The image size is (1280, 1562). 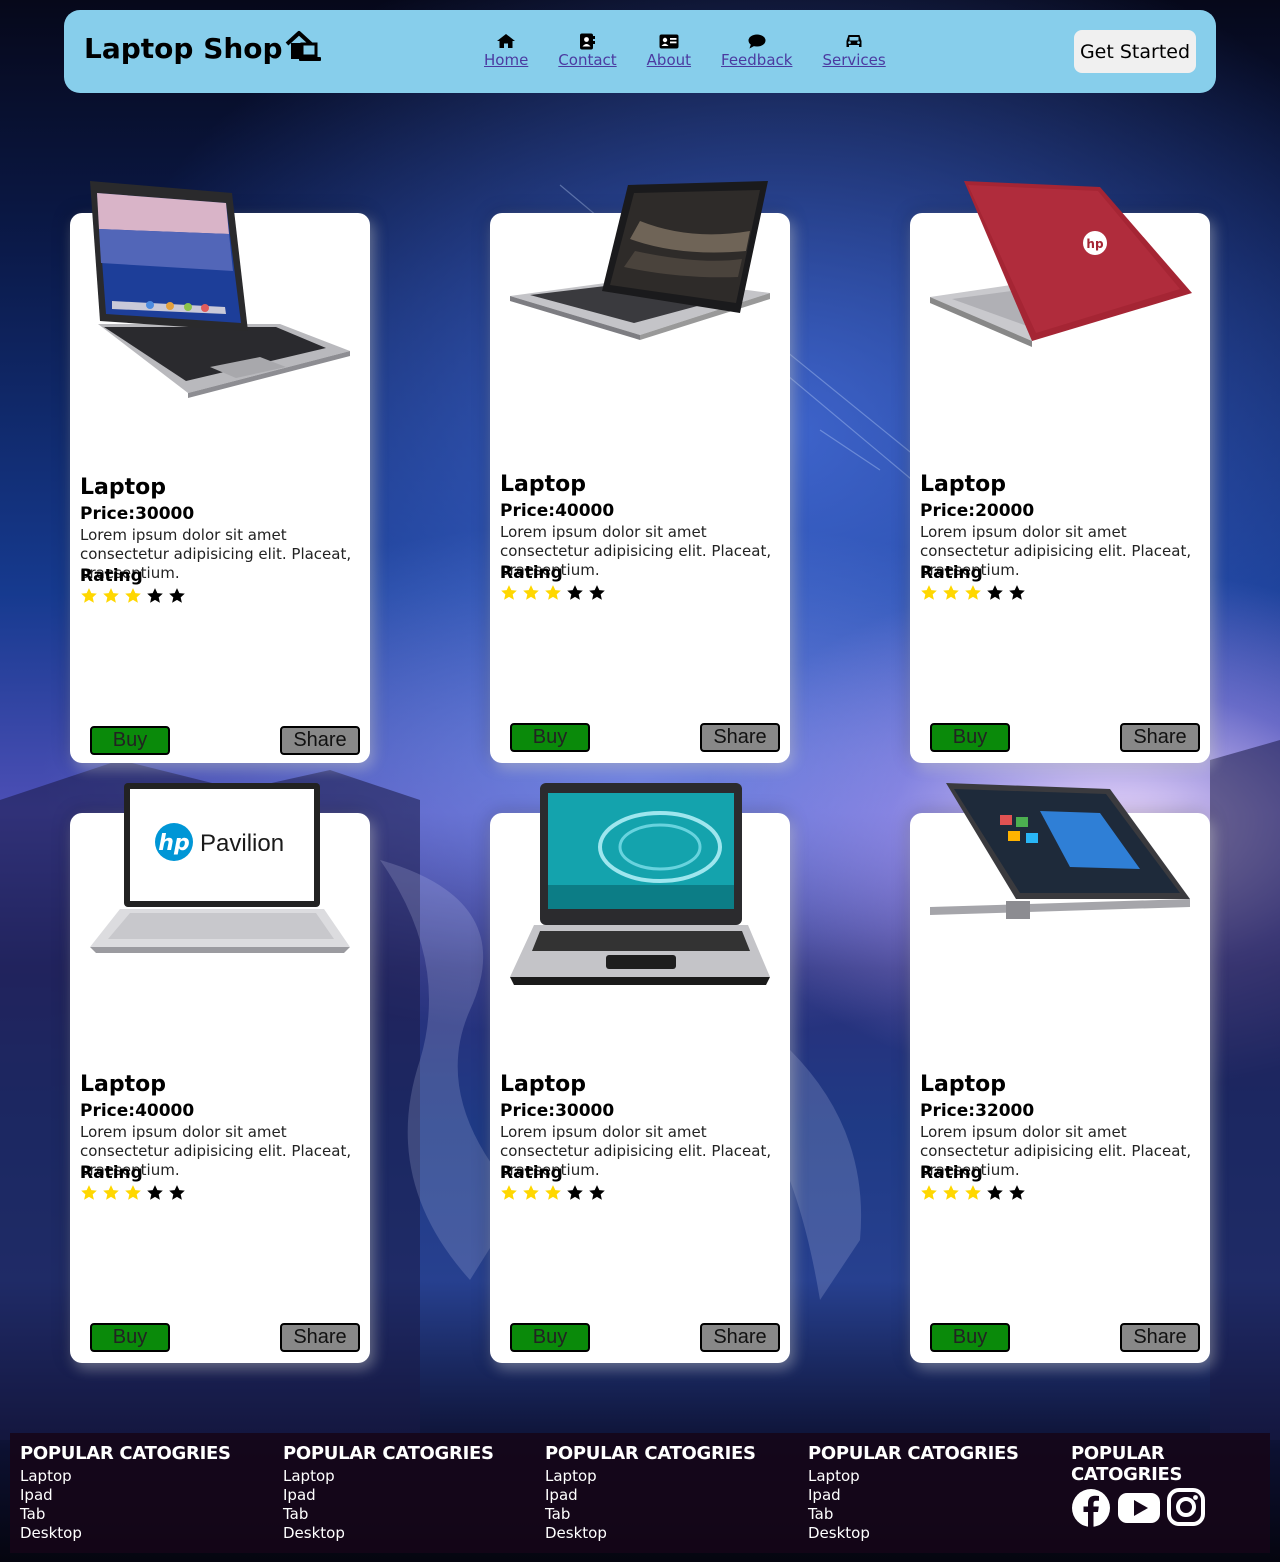 What do you see at coordinates (1061, 295) in the screenshot?
I see `red-hp-laptop-image: hp` at bounding box center [1061, 295].